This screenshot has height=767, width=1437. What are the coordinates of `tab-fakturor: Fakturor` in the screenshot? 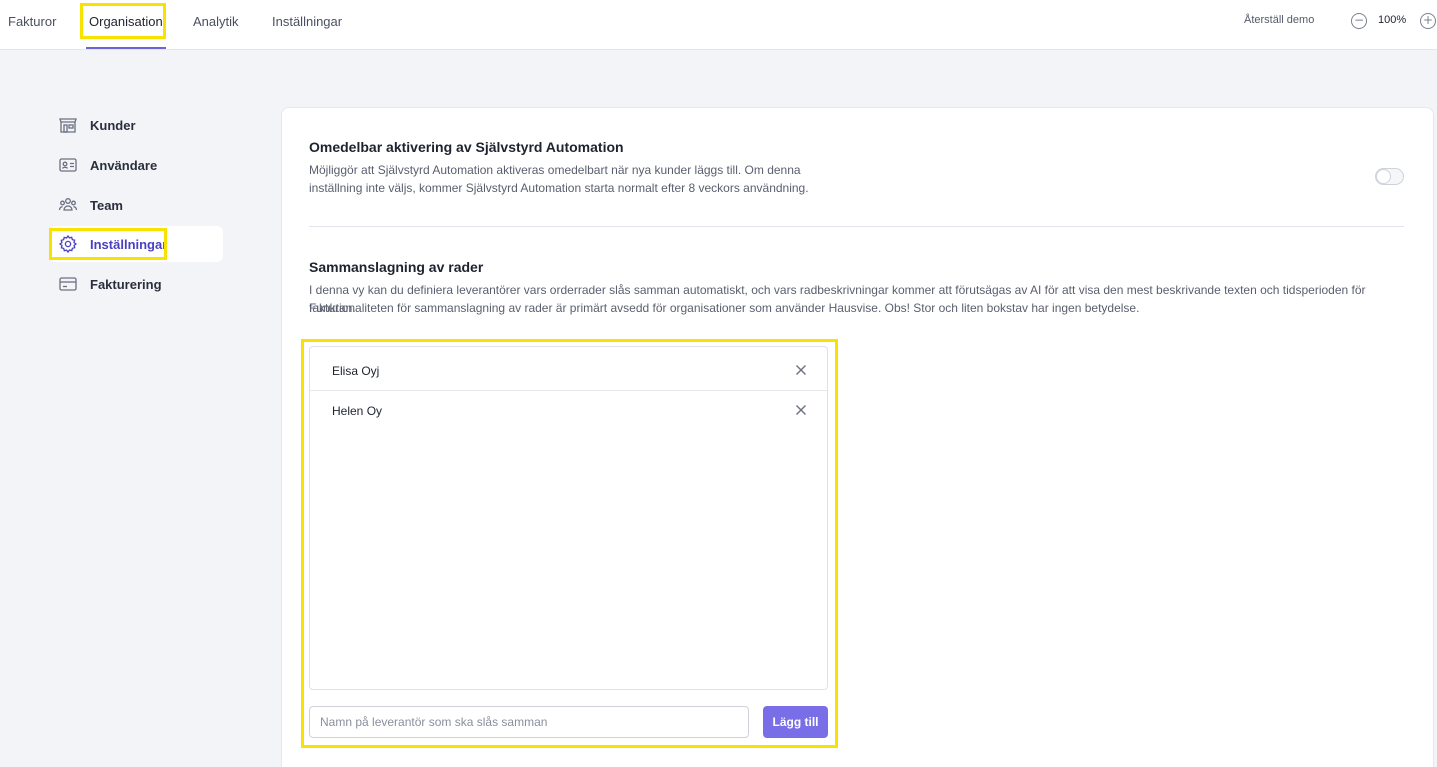 It's located at (32, 22).